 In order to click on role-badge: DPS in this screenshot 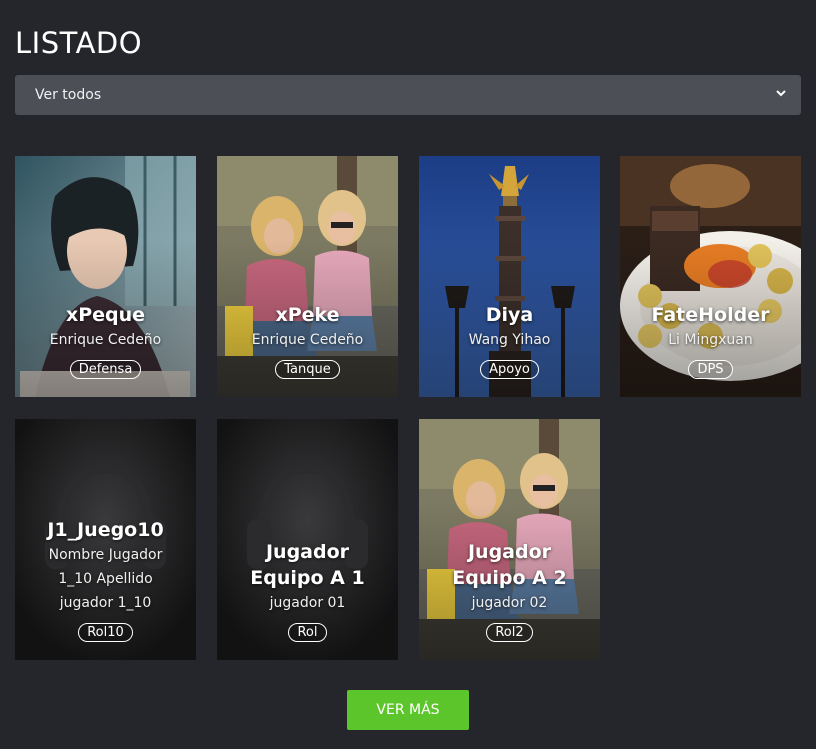, I will do `click(710, 369)`.